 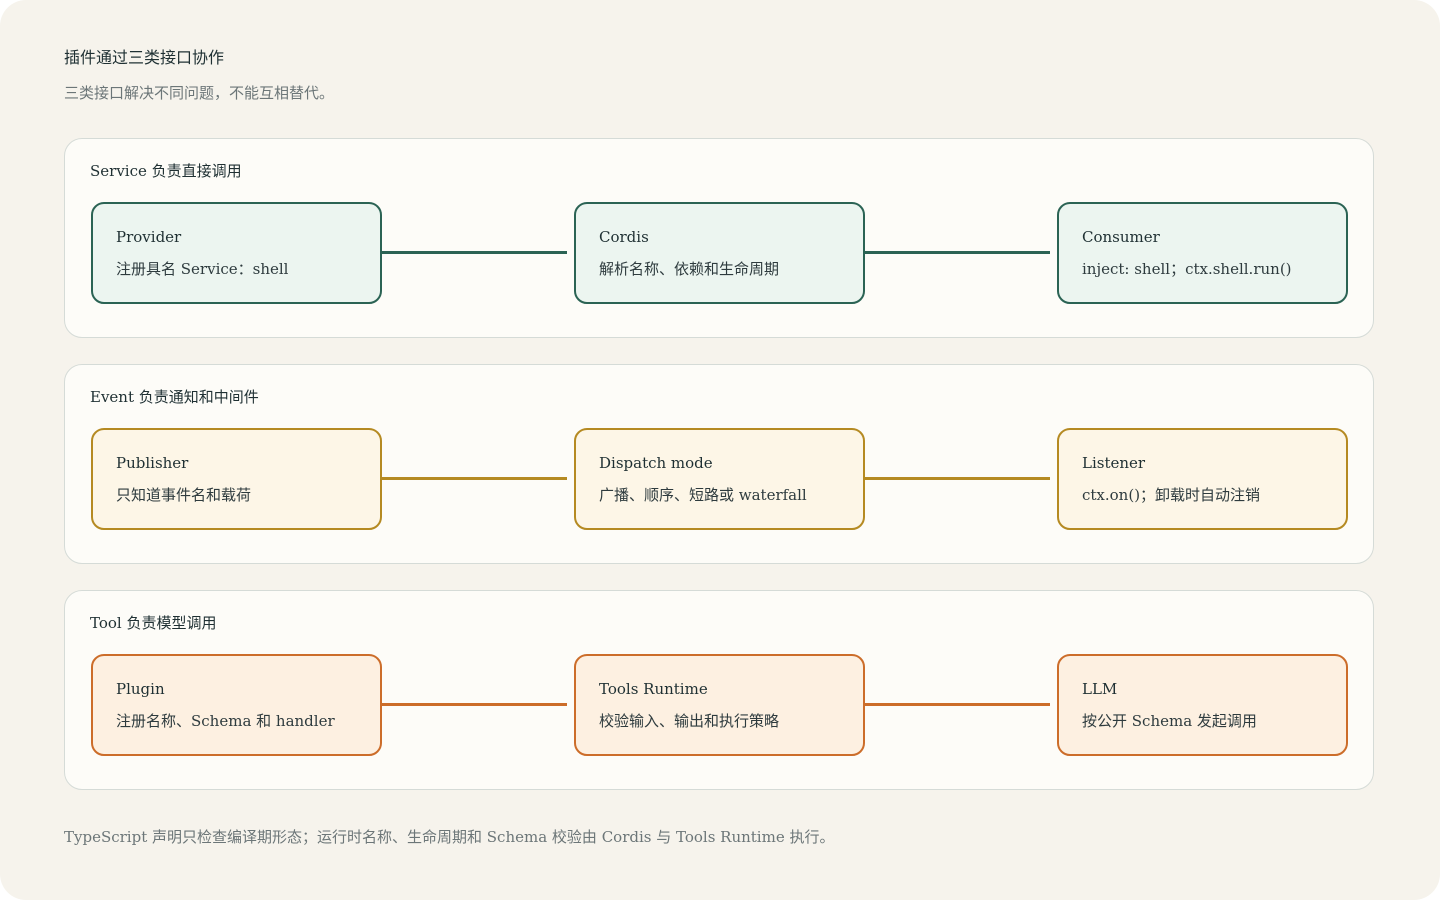 I want to click on node-title: Tools Runtime, so click(x=653, y=689).